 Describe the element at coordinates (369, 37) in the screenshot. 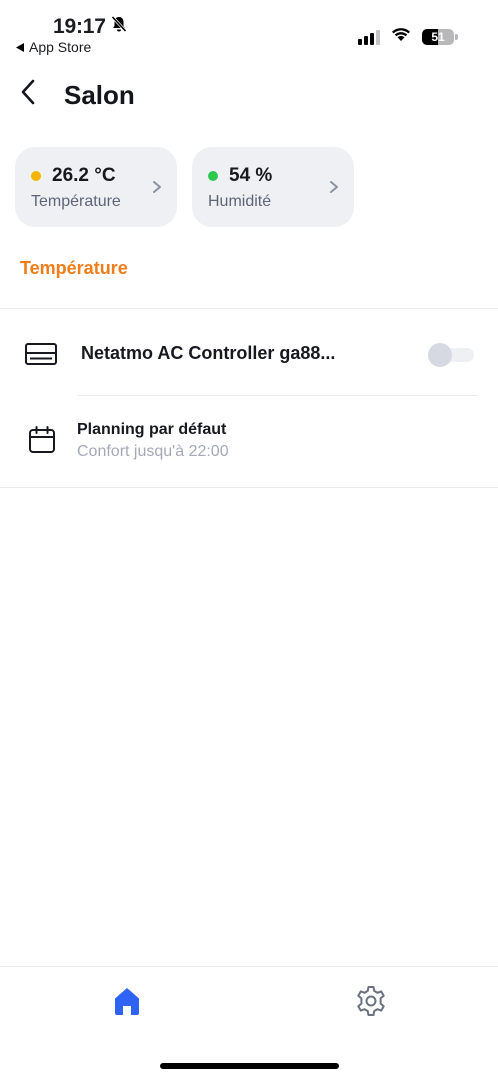

I see `signal-icon` at that location.